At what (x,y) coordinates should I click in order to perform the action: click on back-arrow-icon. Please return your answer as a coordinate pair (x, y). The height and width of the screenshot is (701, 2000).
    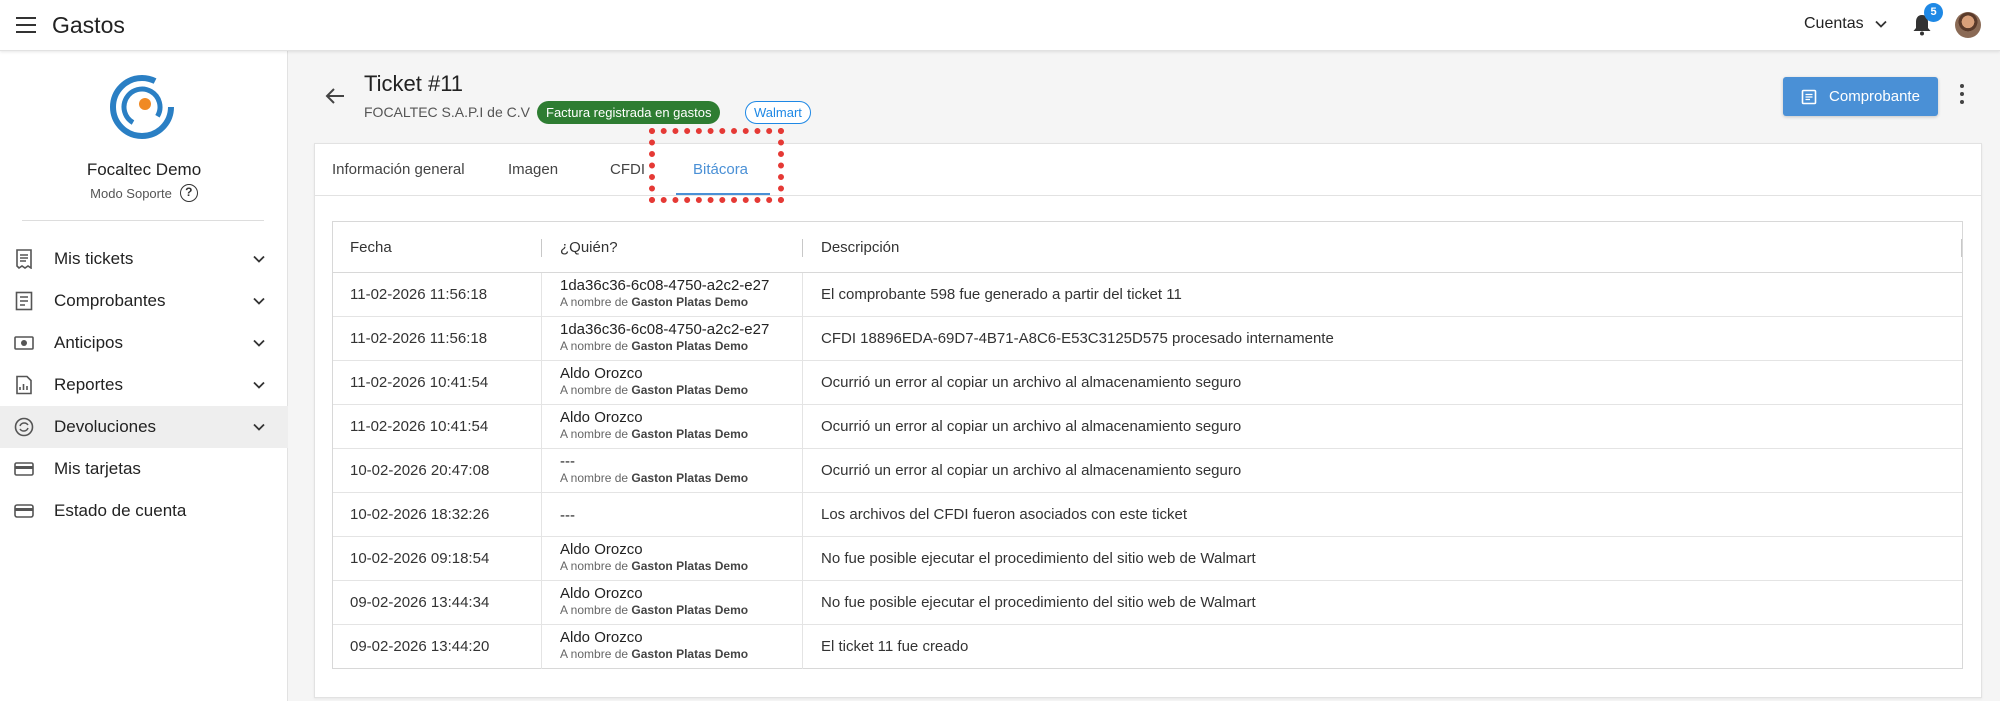
    Looking at the image, I should click on (335, 96).